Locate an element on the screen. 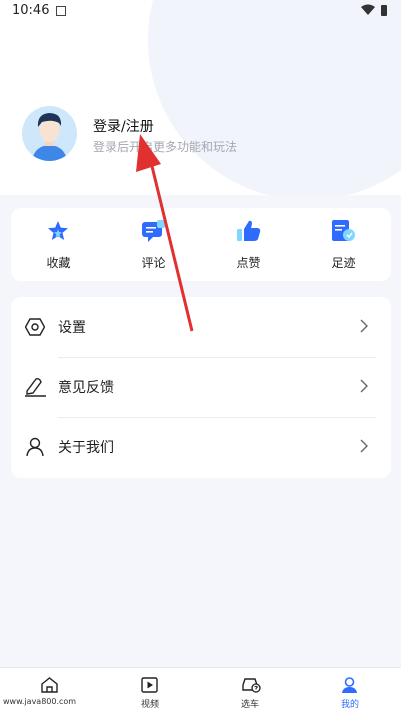  quick-action-label: 收藏 is located at coordinates (58, 263).